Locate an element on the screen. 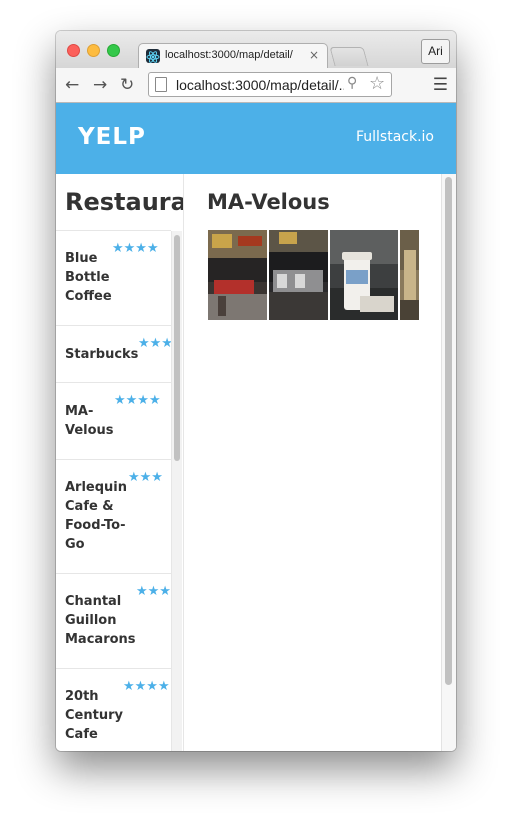 The width and height of the screenshot is (512, 832). restaurant-name: Blue Bottle Coffee is located at coordinates (88, 277).